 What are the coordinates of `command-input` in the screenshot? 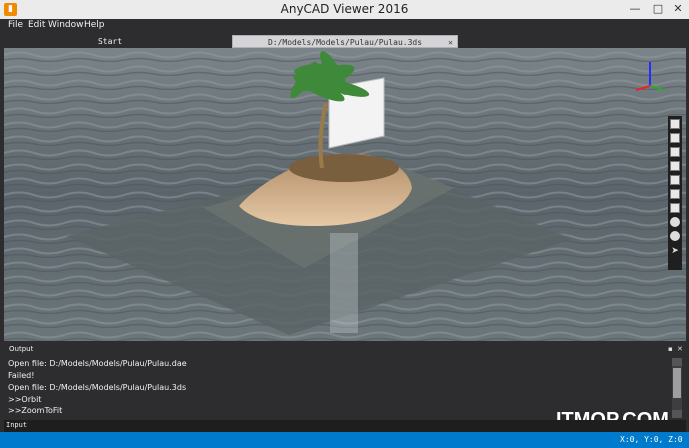 It's located at (358, 426).